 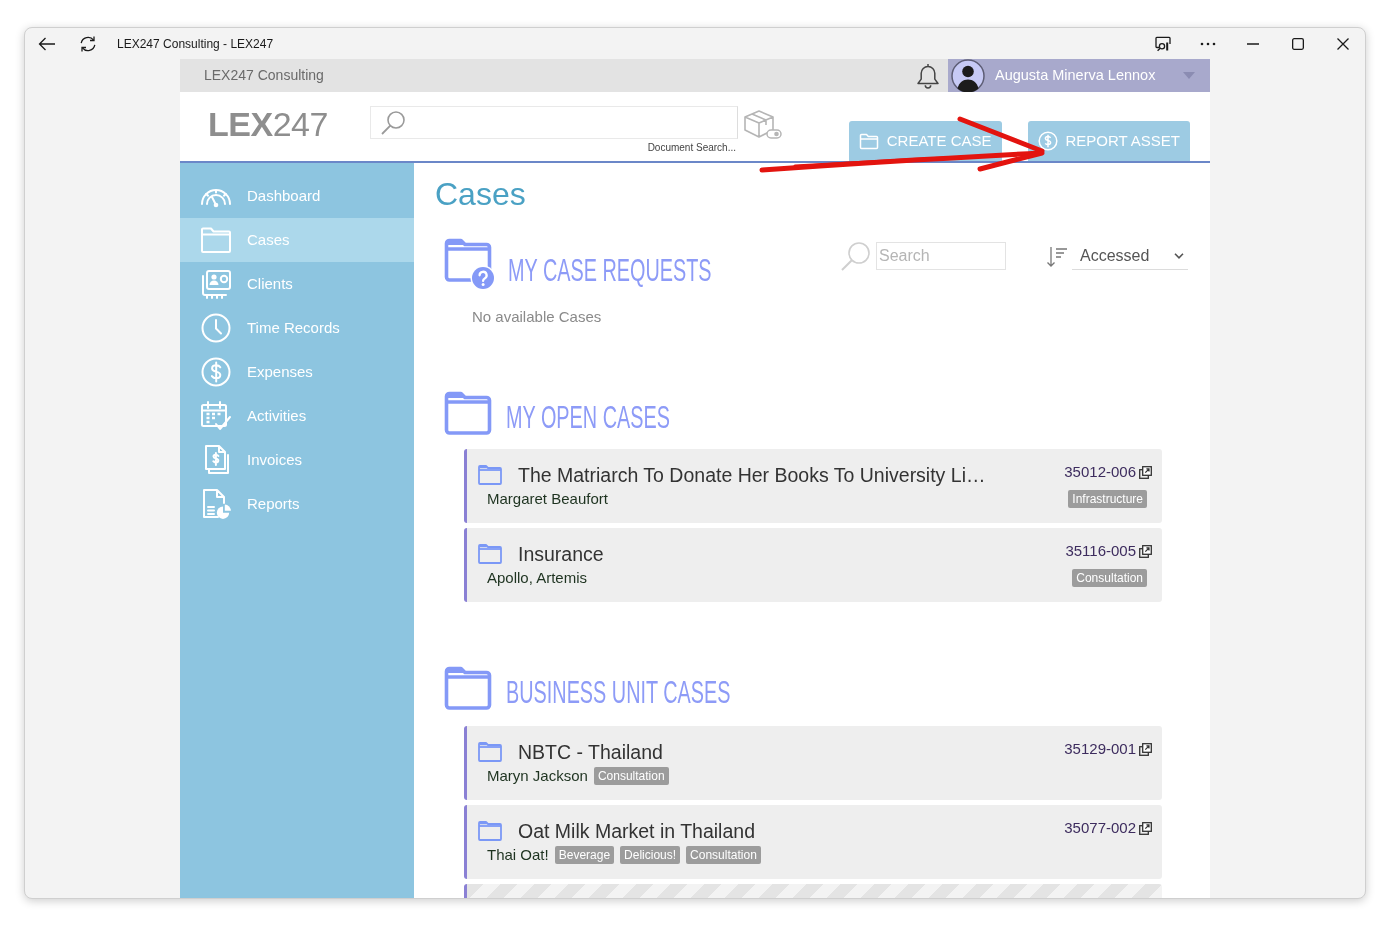 I want to click on window-title: LEX247 Consulting - LEX247, so click(x=195, y=44).